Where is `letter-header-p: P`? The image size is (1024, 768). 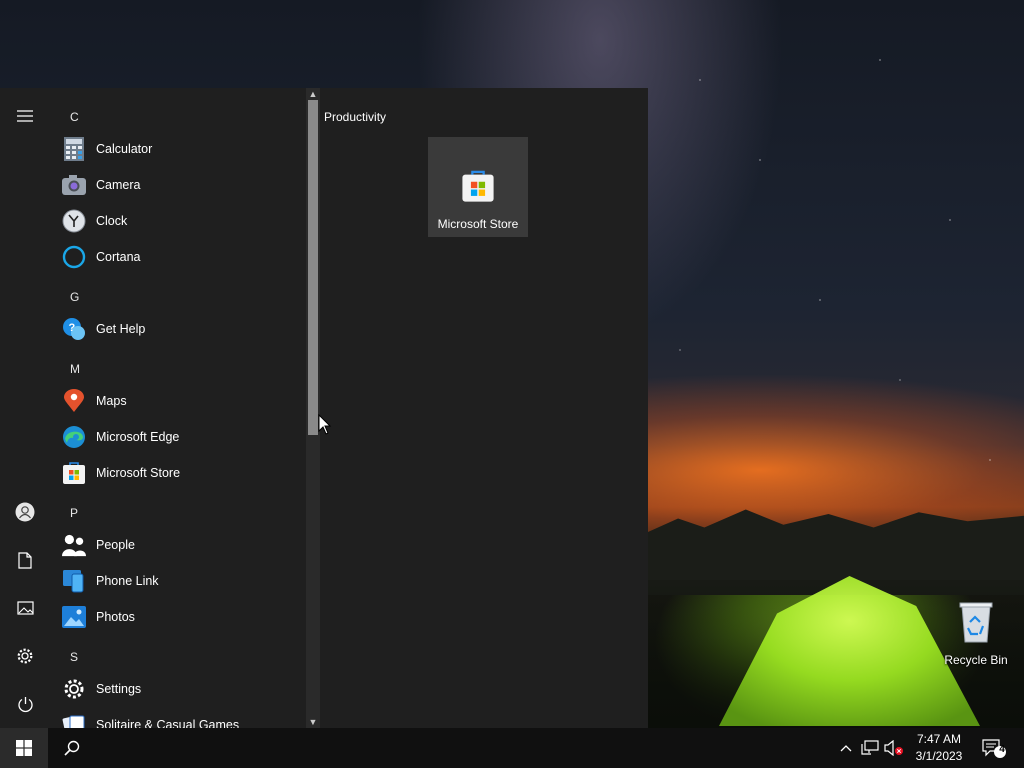
letter-header-p: P is located at coordinates (74, 513).